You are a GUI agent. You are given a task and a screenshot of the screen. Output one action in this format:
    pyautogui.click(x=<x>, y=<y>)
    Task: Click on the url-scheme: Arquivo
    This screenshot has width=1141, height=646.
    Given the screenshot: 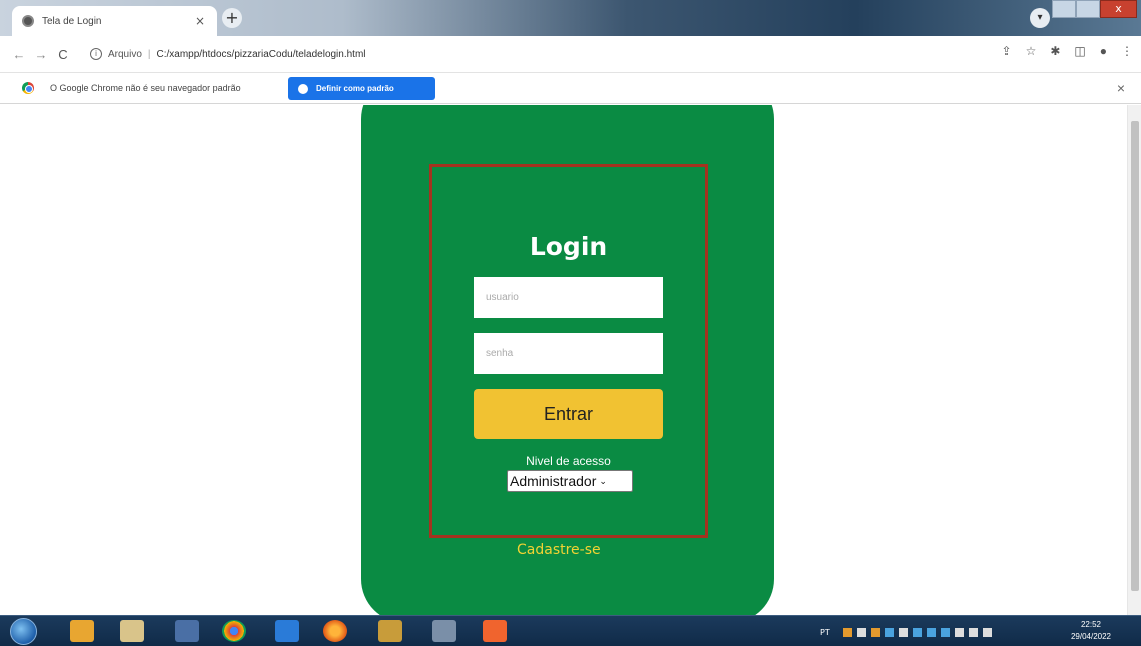 What is the action you would take?
    pyautogui.click(x=125, y=54)
    